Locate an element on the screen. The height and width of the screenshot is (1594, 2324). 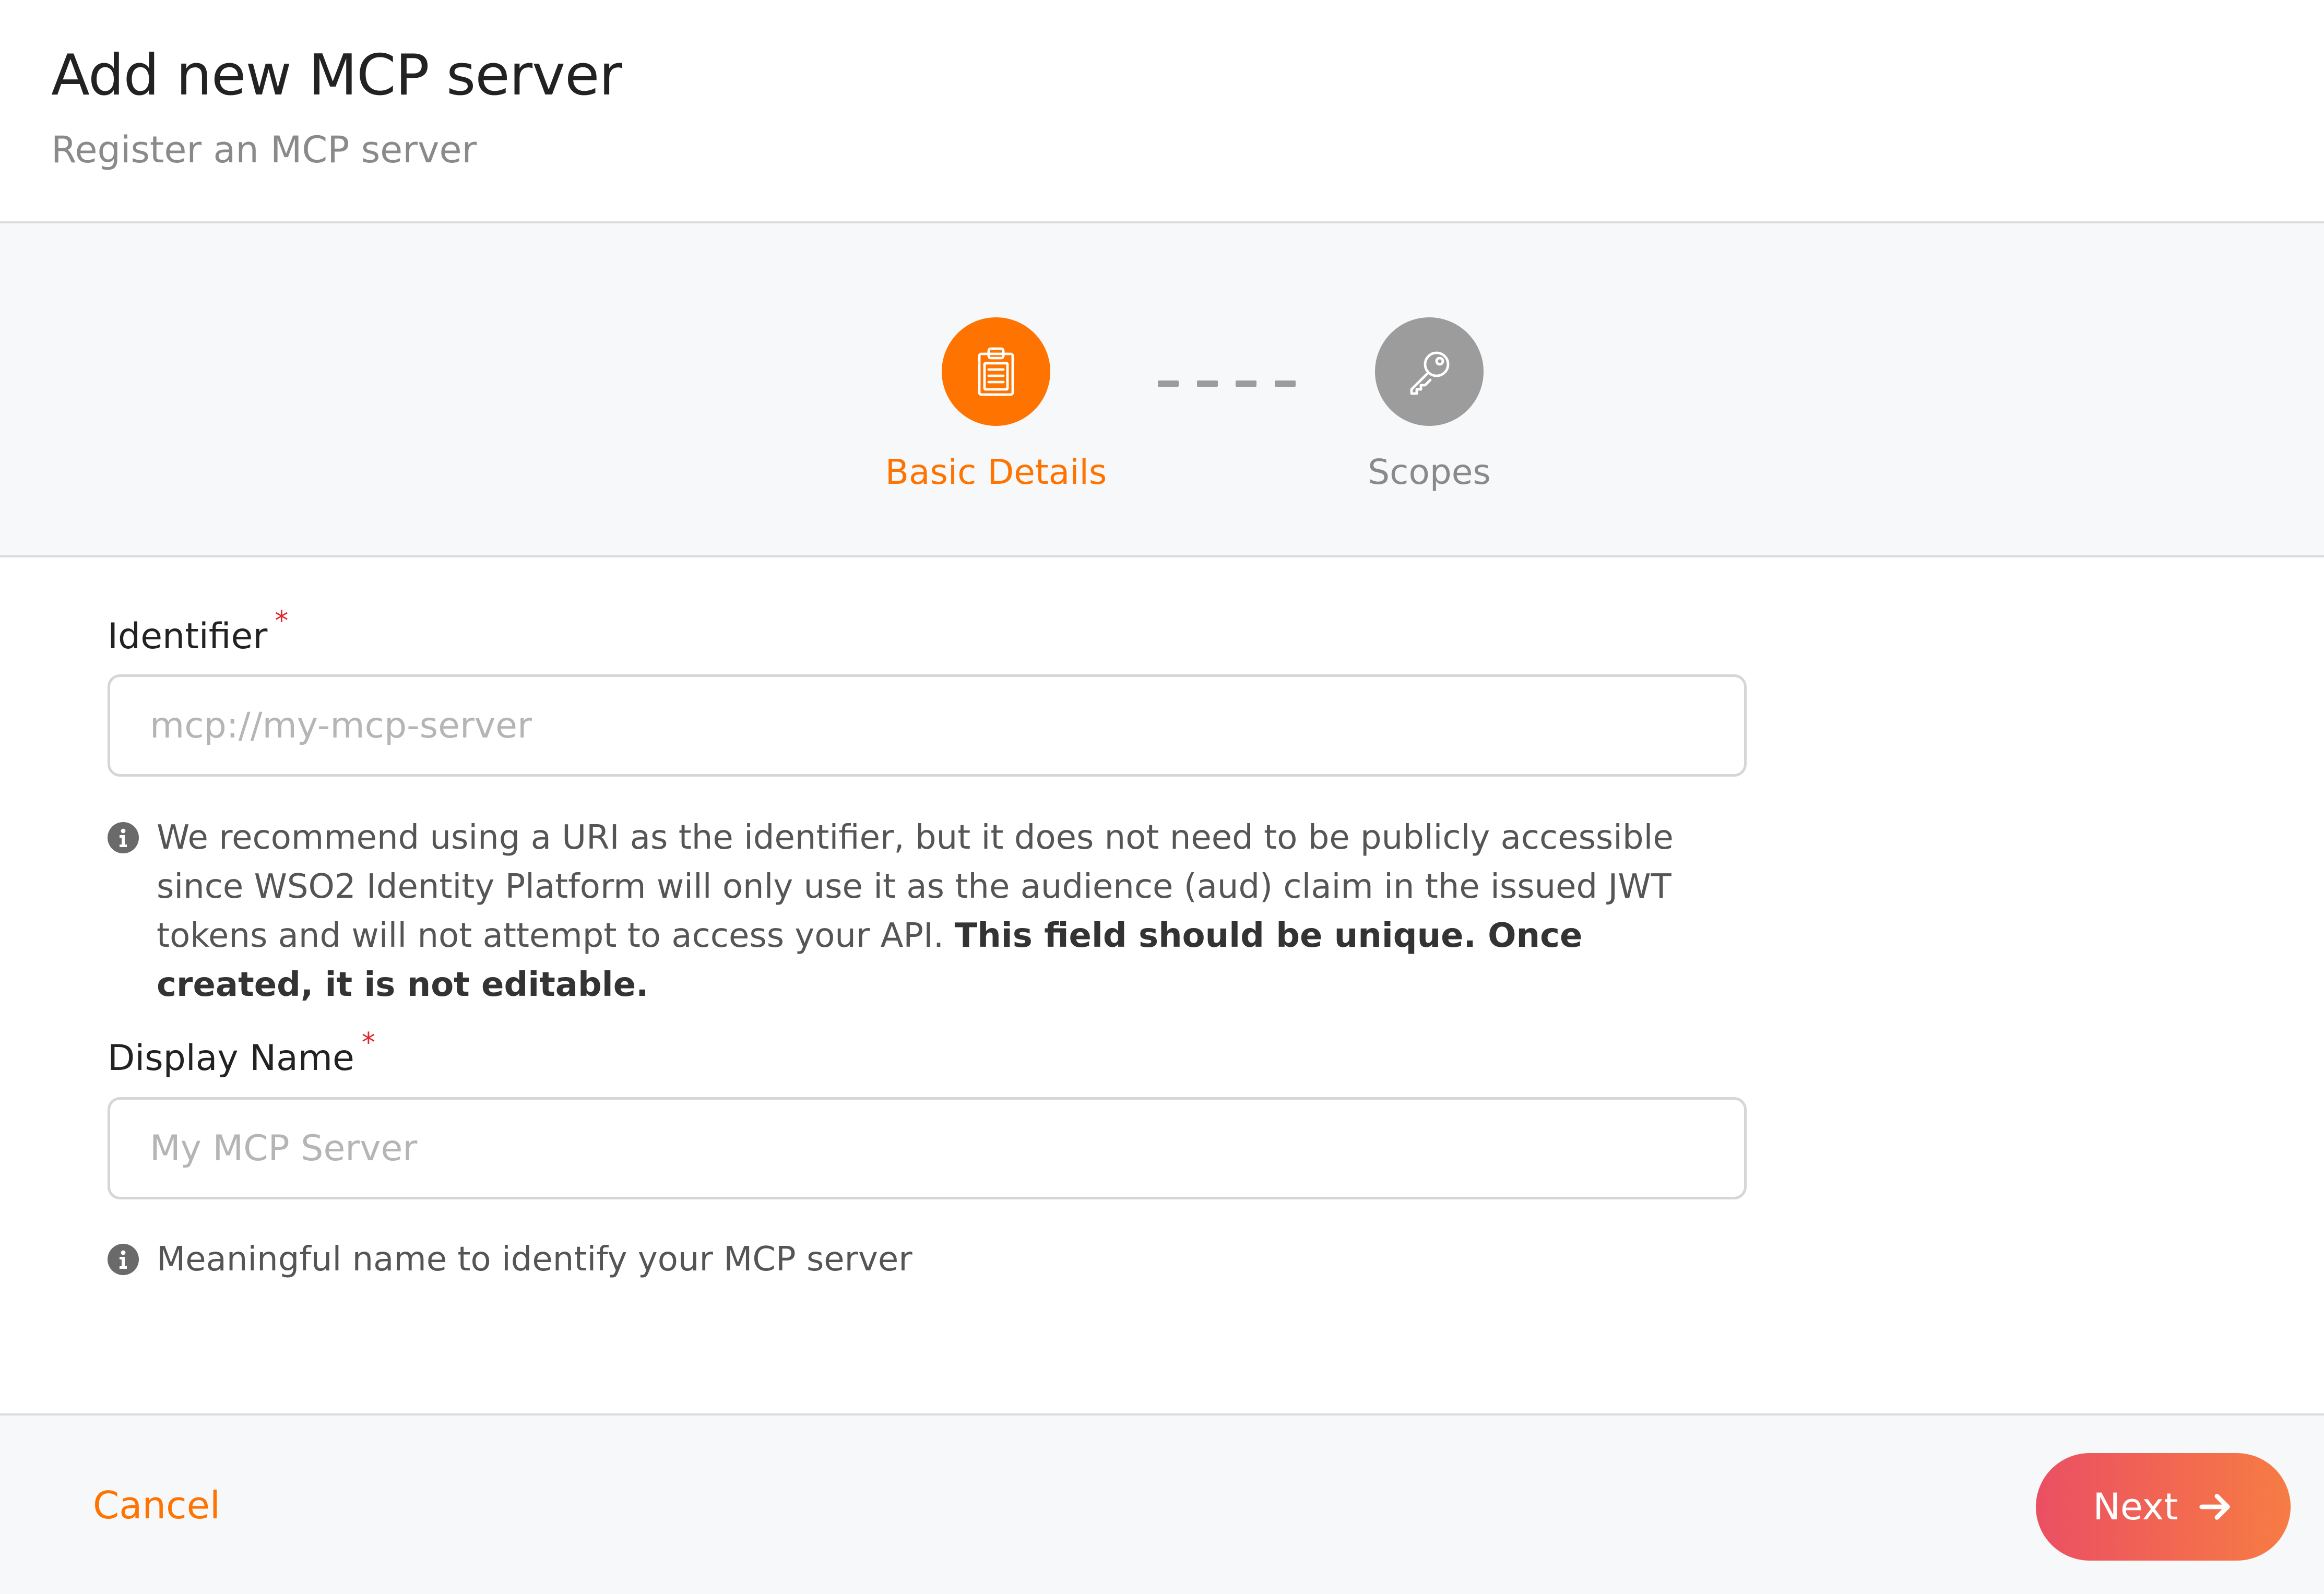
arrow-right-icon is located at coordinates (2214, 1507).